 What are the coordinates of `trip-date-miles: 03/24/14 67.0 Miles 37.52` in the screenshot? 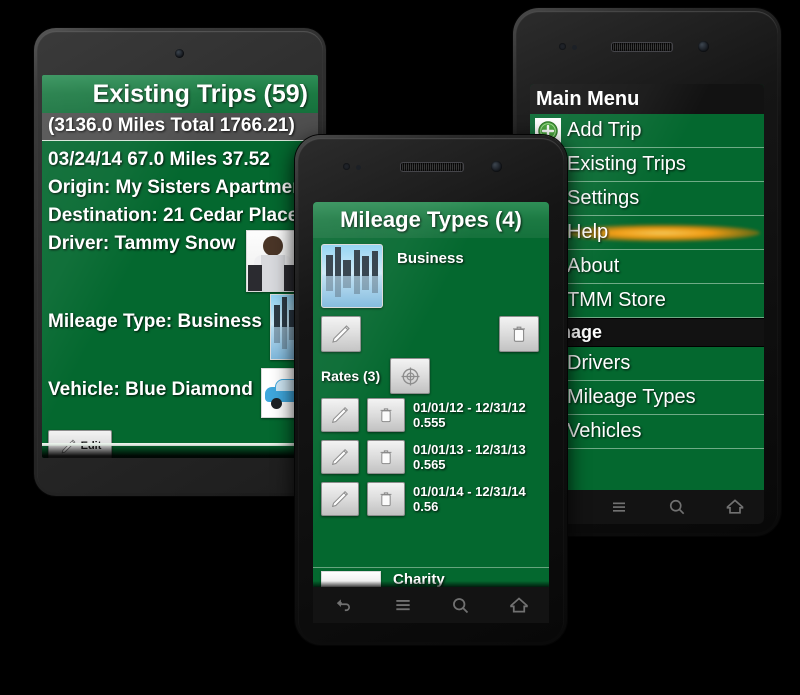 It's located at (159, 159).